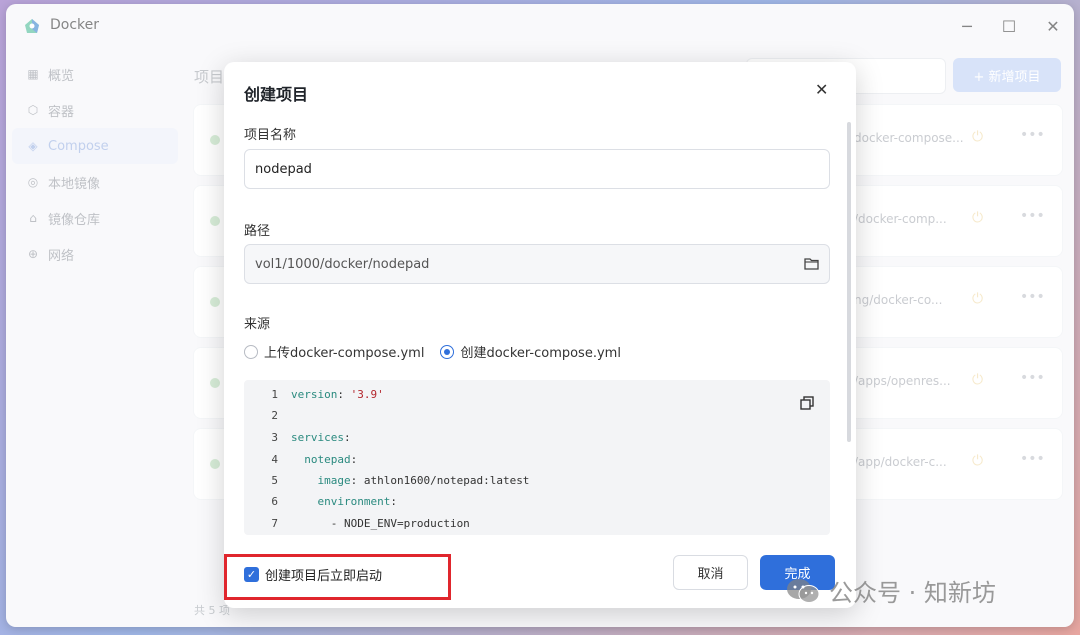  What do you see at coordinates (251, 351) in the screenshot?
I see `upload-radio` at bounding box center [251, 351].